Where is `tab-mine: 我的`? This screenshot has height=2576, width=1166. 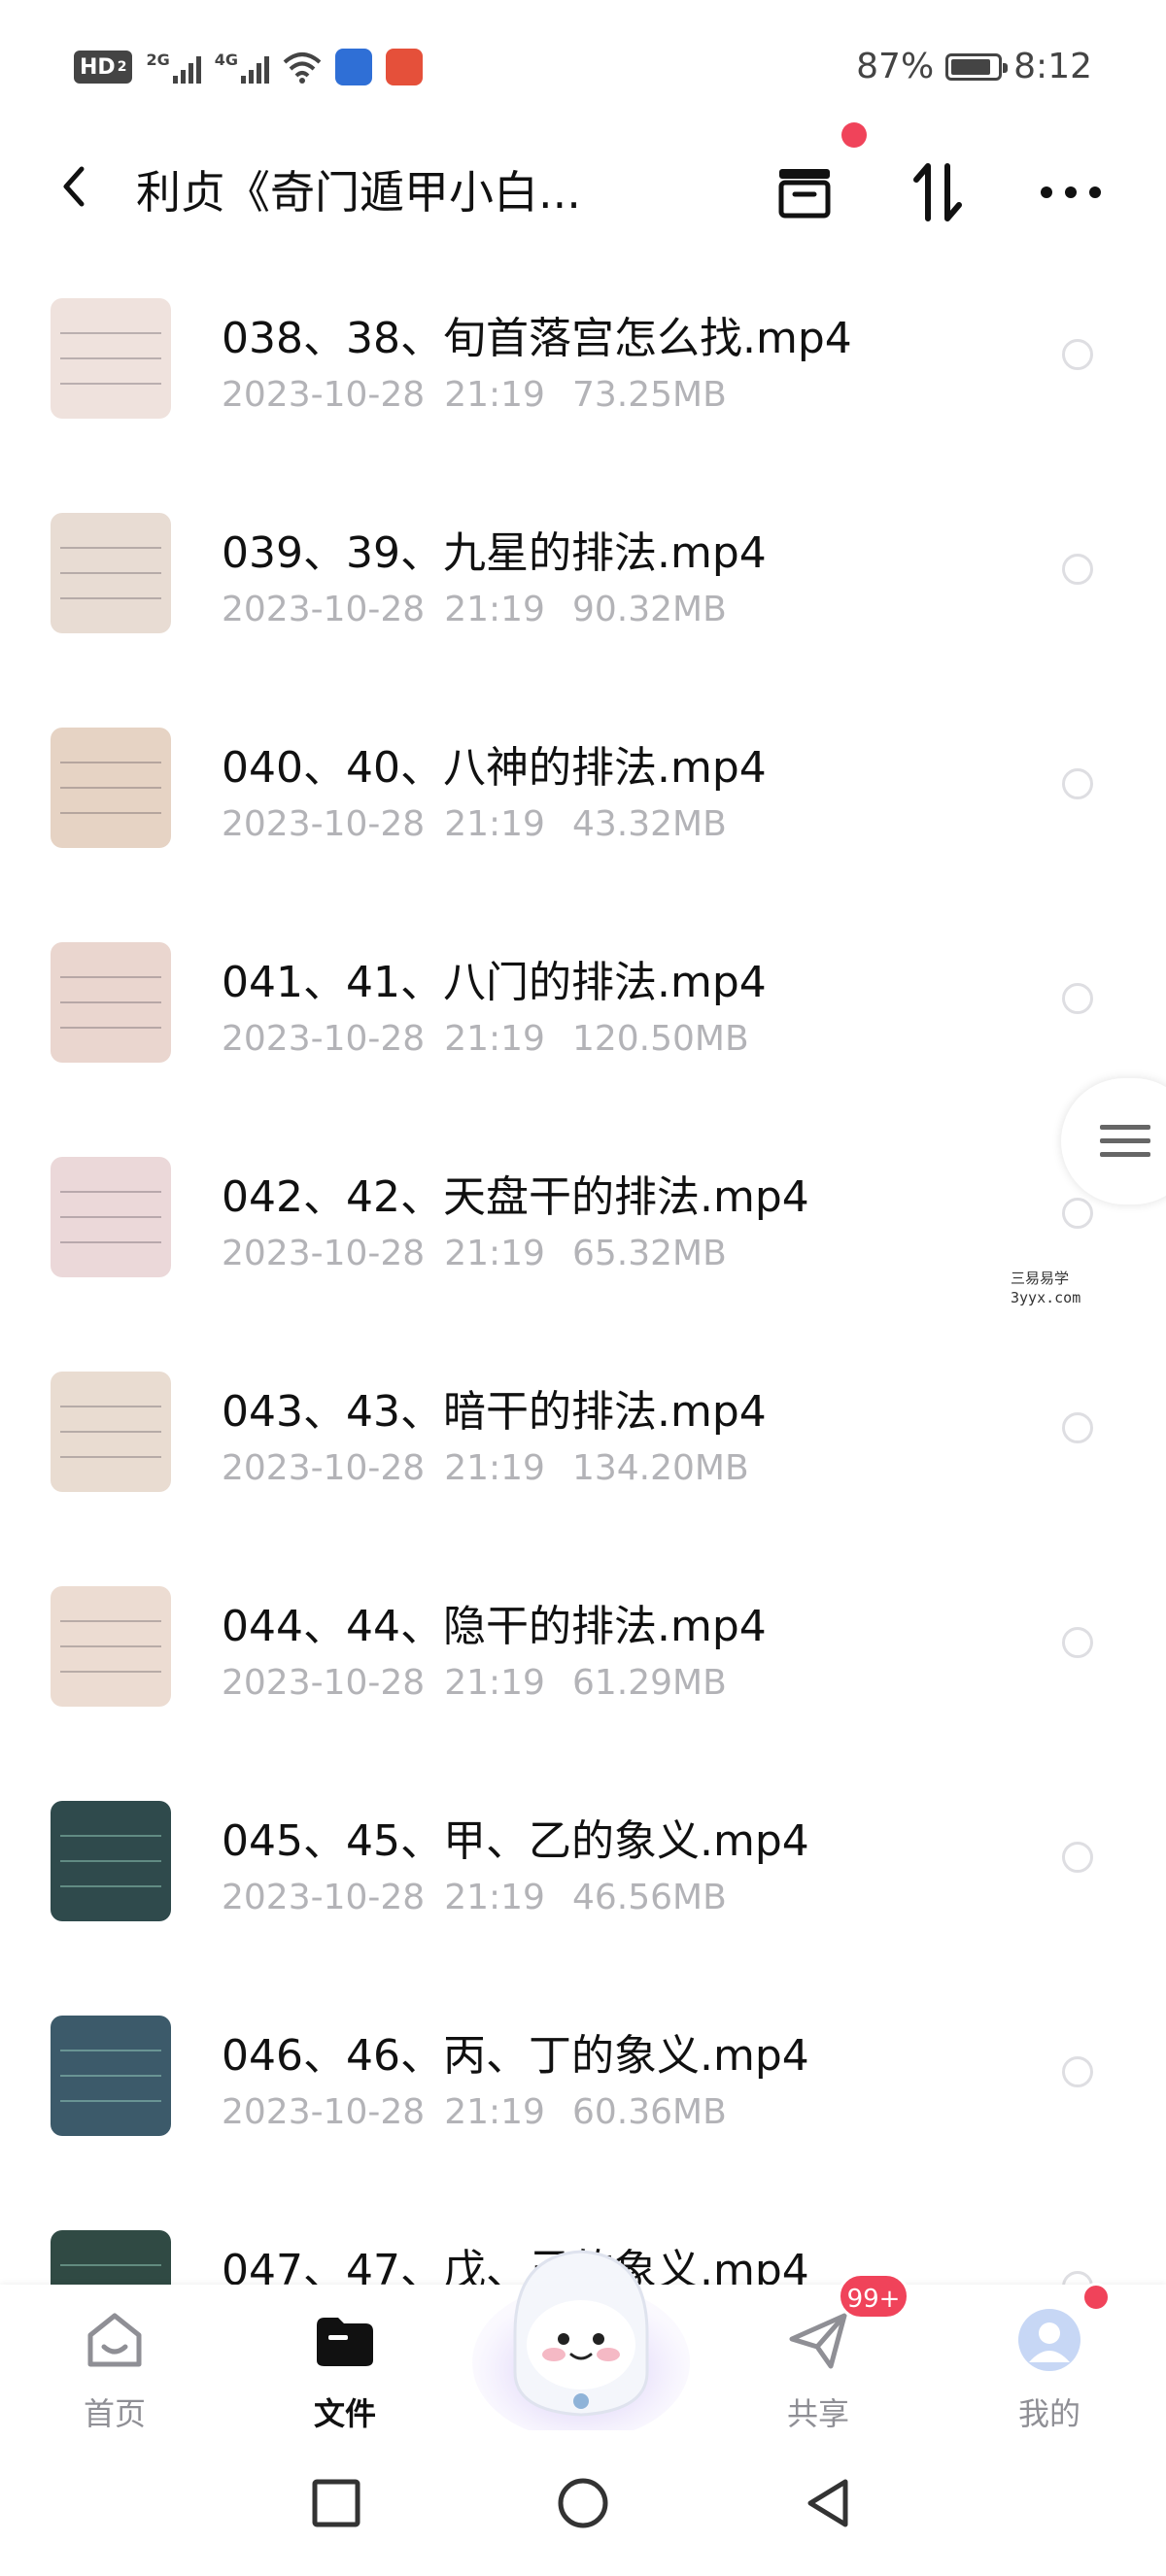 tab-mine: 我的 is located at coordinates (1049, 2362).